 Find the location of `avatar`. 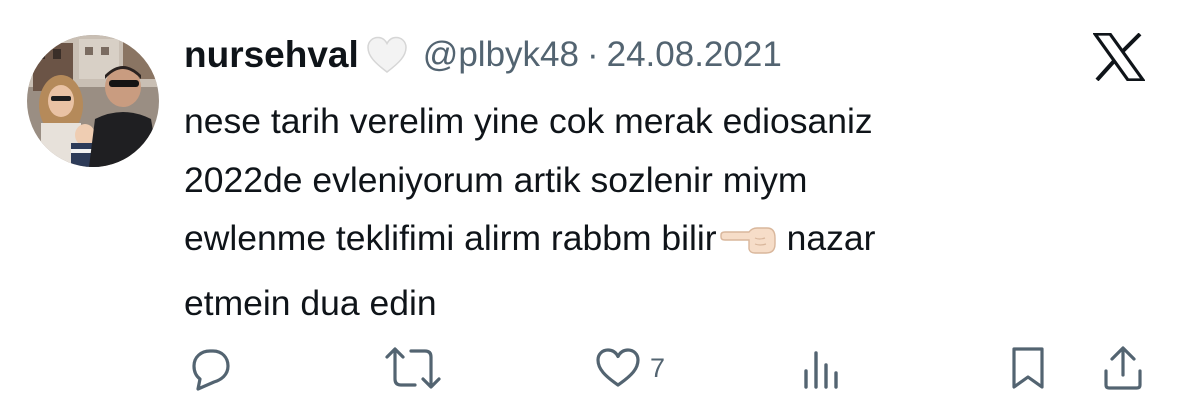

avatar is located at coordinates (93, 101).